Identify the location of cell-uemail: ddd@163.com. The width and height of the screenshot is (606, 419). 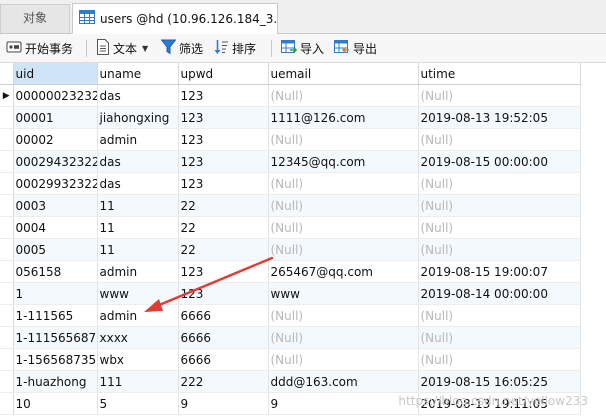
(343, 381).